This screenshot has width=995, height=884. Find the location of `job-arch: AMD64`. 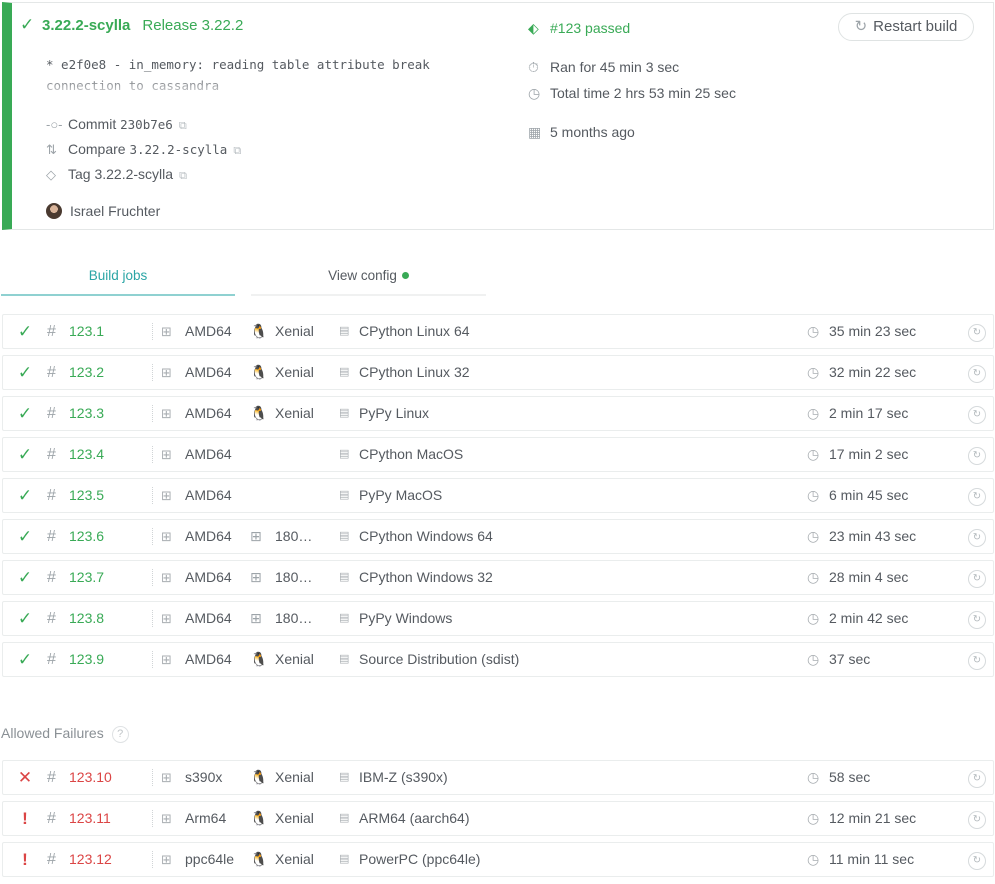

job-arch: AMD64 is located at coordinates (208, 536).